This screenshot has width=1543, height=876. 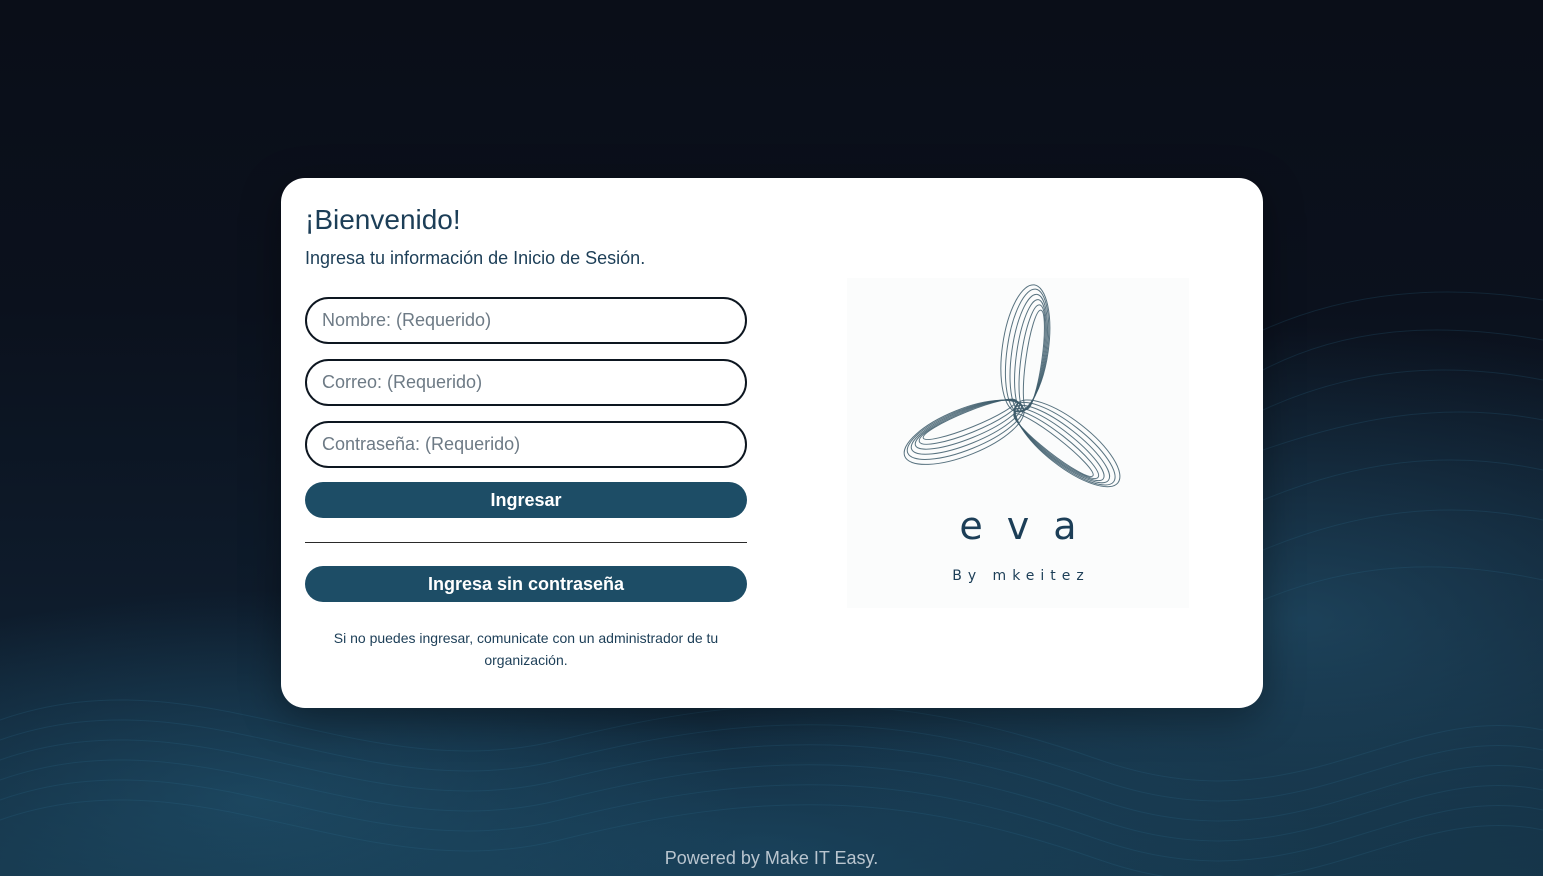 What do you see at coordinates (526, 584) in the screenshot?
I see `passwordless-login-button: Ingresa sin contraseña` at bounding box center [526, 584].